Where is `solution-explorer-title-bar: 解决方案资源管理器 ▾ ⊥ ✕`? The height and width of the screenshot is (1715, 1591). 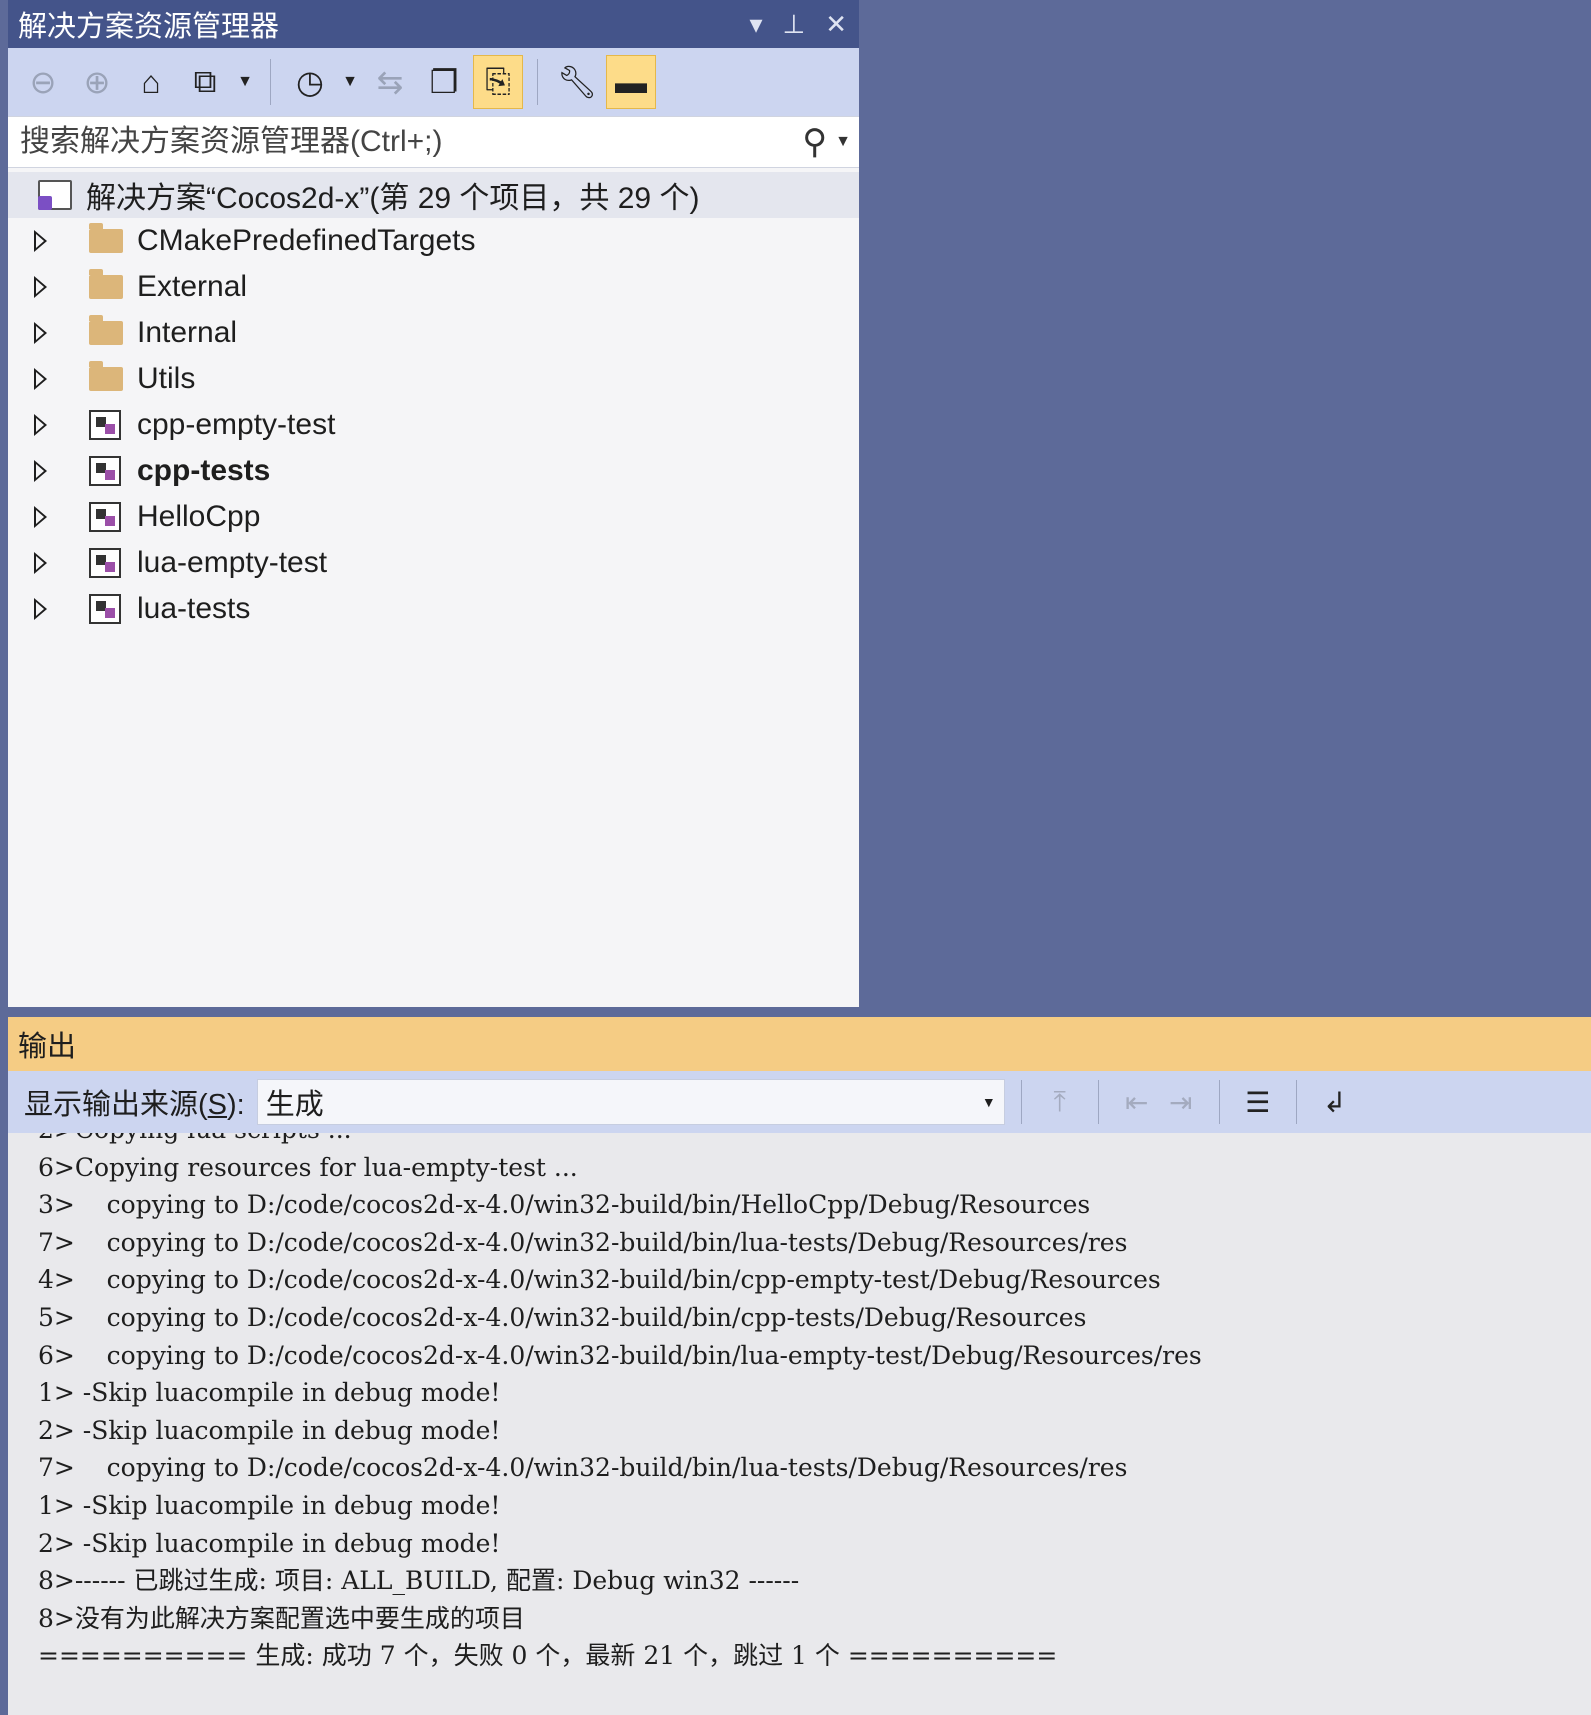
solution-explorer-title-bar: 解决方案资源管理器 ▾ ⊥ ✕ is located at coordinates (433, 24).